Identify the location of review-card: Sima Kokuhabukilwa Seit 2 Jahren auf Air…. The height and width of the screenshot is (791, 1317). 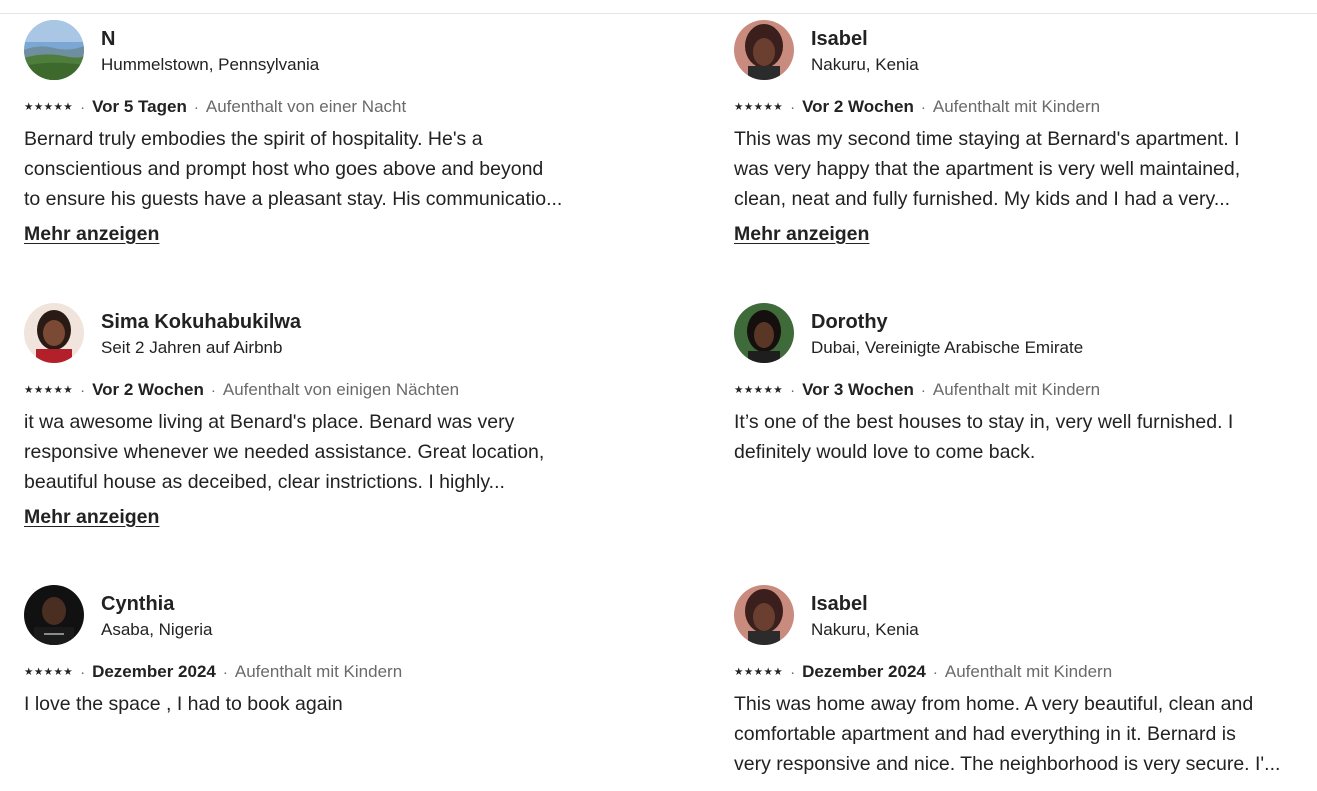
(314, 416).